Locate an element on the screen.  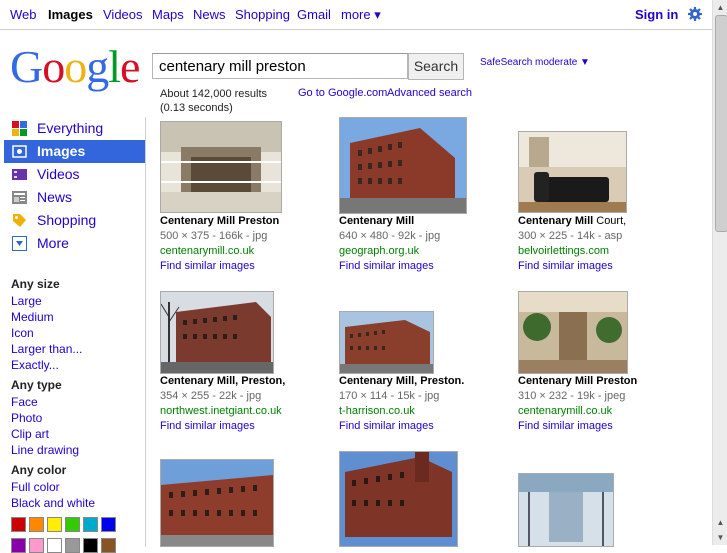
results-time: (0.13 seconds) is located at coordinates (196, 108).